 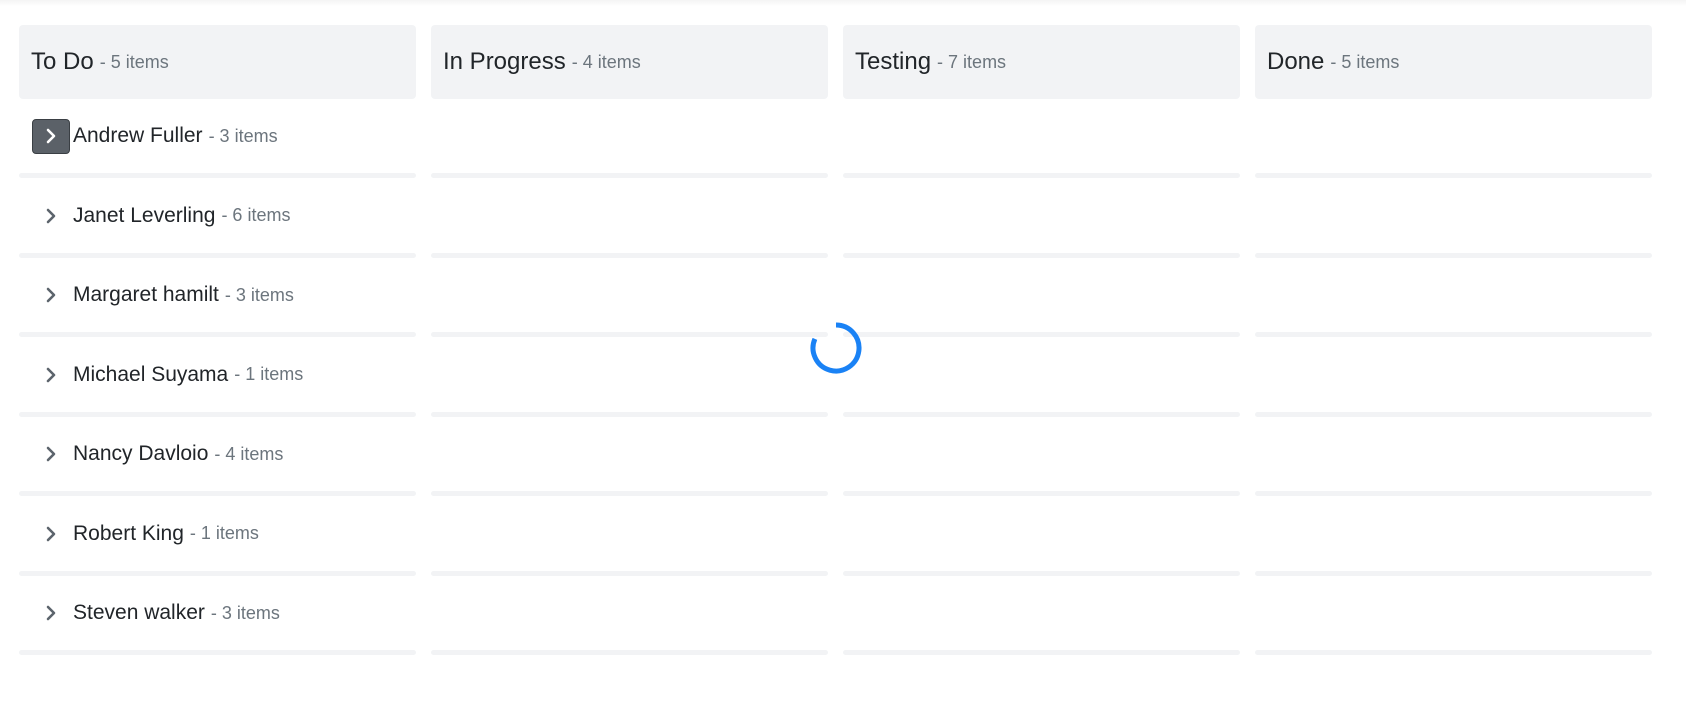 What do you see at coordinates (151, 374) in the screenshot?
I see `swimlane-name: Michael Suyama` at bounding box center [151, 374].